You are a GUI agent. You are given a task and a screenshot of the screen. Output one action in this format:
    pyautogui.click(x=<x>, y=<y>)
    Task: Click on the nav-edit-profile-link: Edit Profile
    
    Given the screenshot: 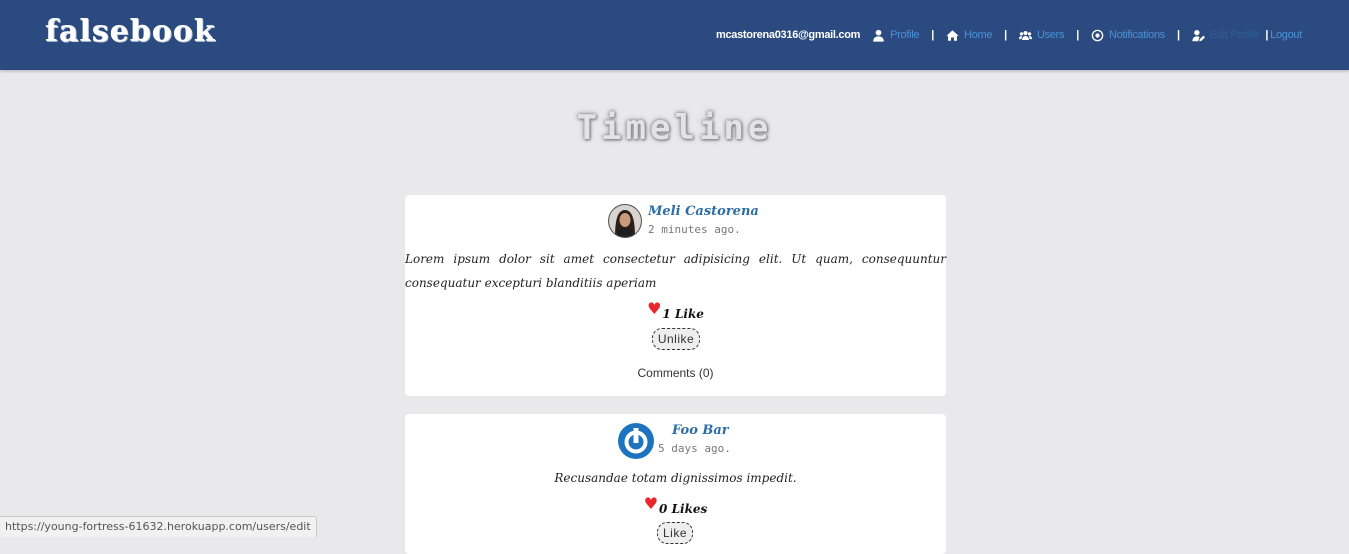 What is the action you would take?
    pyautogui.click(x=1226, y=35)
    